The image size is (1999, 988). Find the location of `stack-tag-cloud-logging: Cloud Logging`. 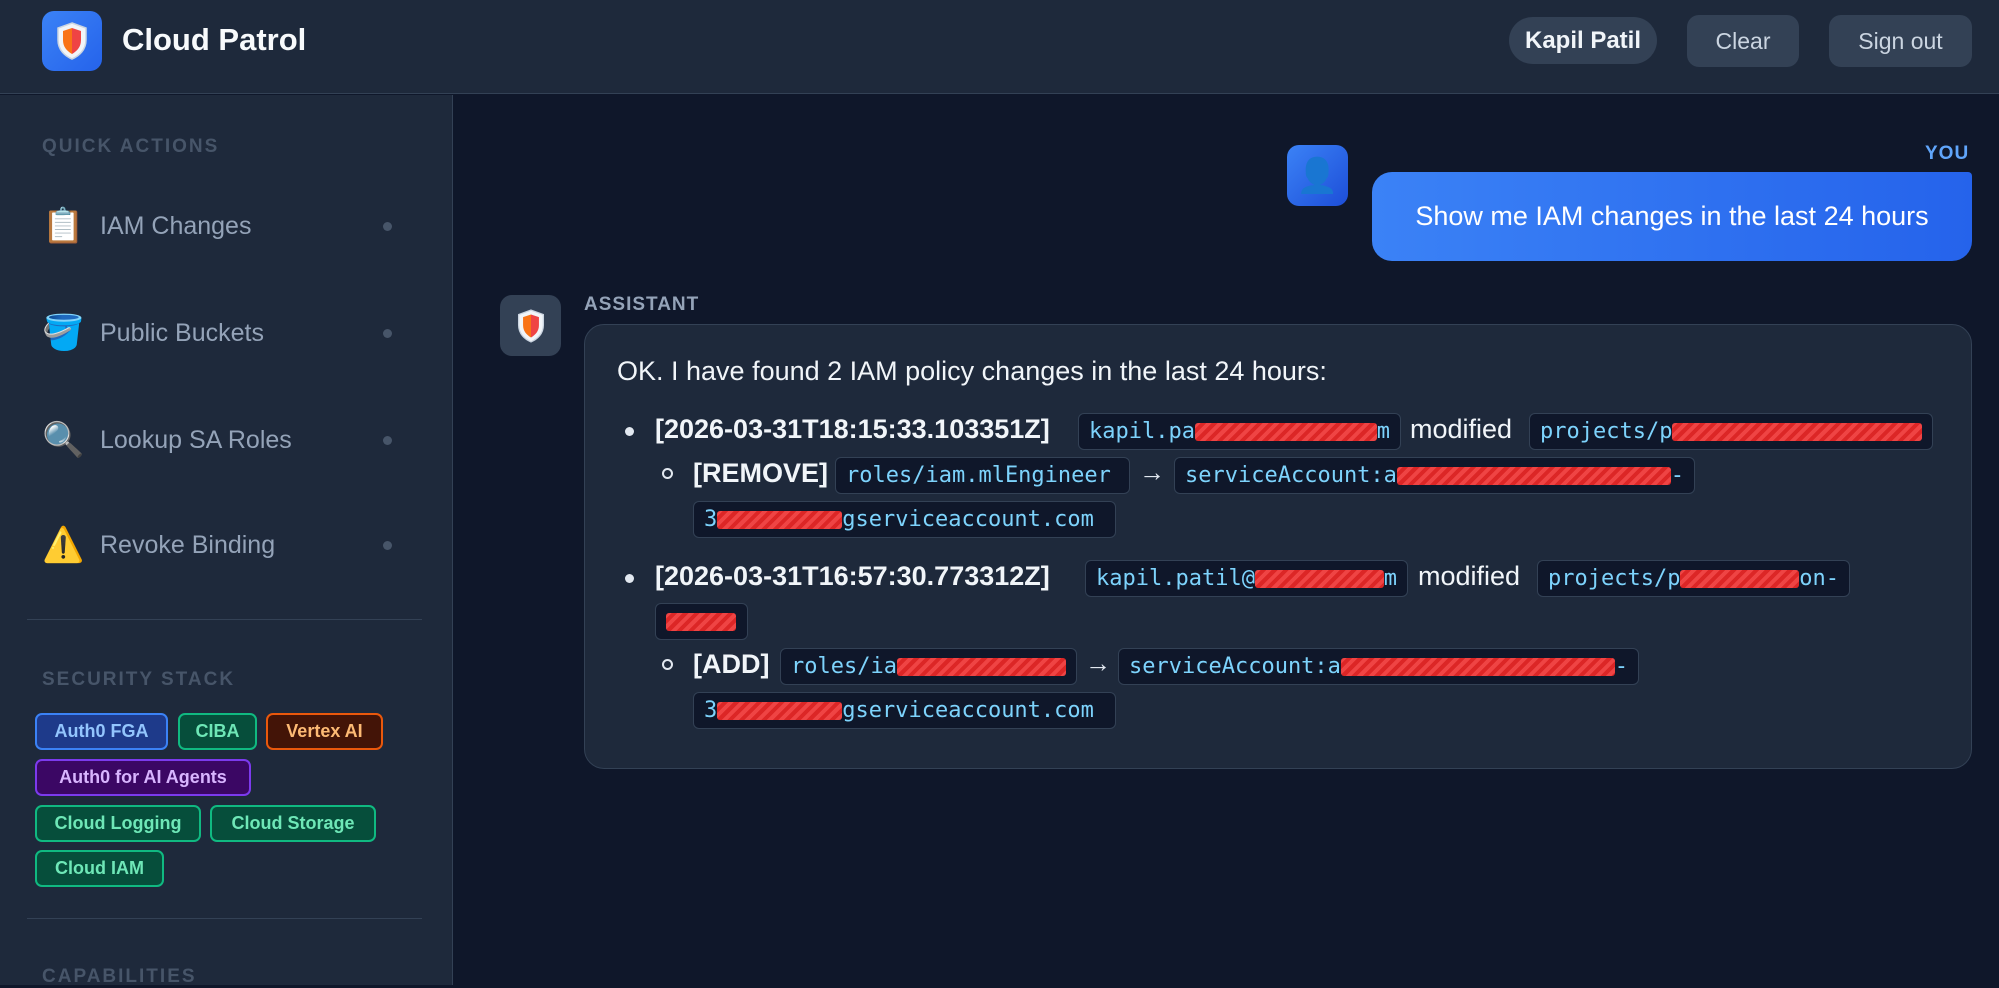

stack-tag-cloud-logging: Cloud Logging is located at coordinates (118, 823).